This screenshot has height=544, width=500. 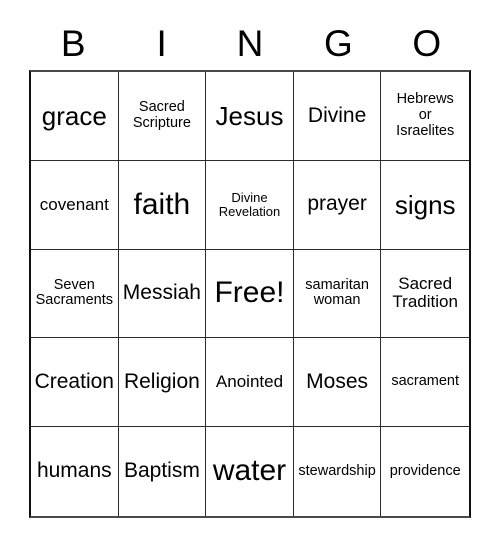 I want to click on header-letter-b: B, so click(x=73, y=43).